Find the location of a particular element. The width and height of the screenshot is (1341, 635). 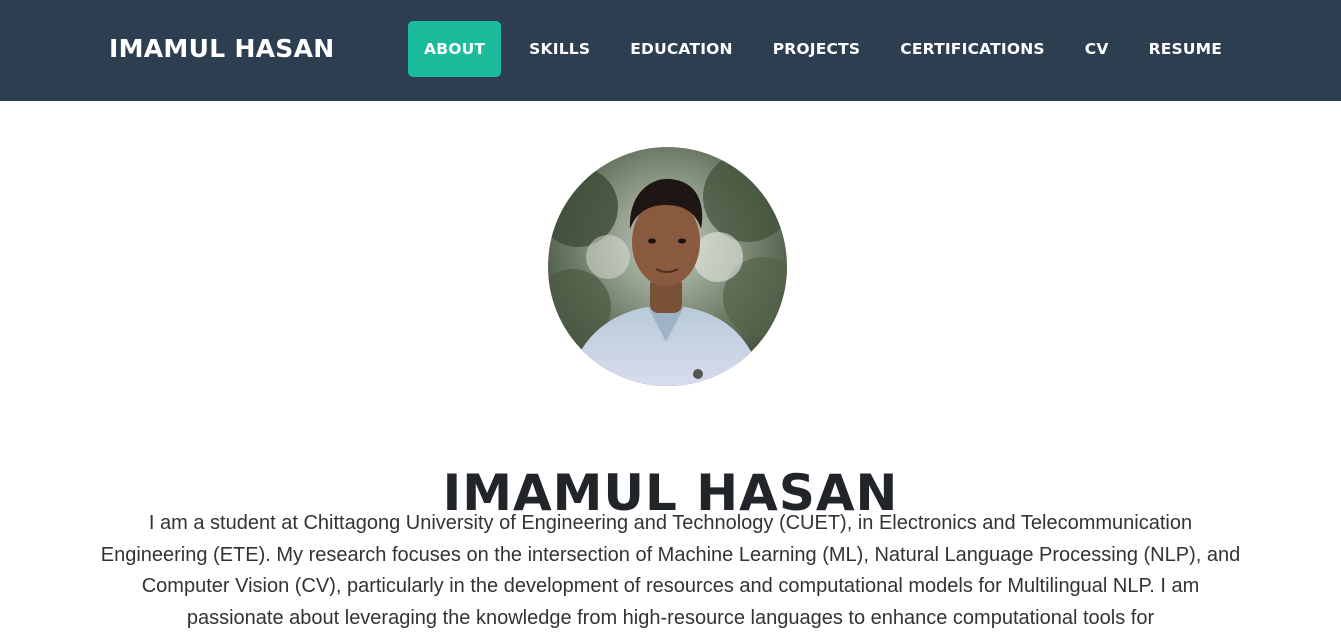

nav-resume: RESUME is located at coordinates (1186, 49).